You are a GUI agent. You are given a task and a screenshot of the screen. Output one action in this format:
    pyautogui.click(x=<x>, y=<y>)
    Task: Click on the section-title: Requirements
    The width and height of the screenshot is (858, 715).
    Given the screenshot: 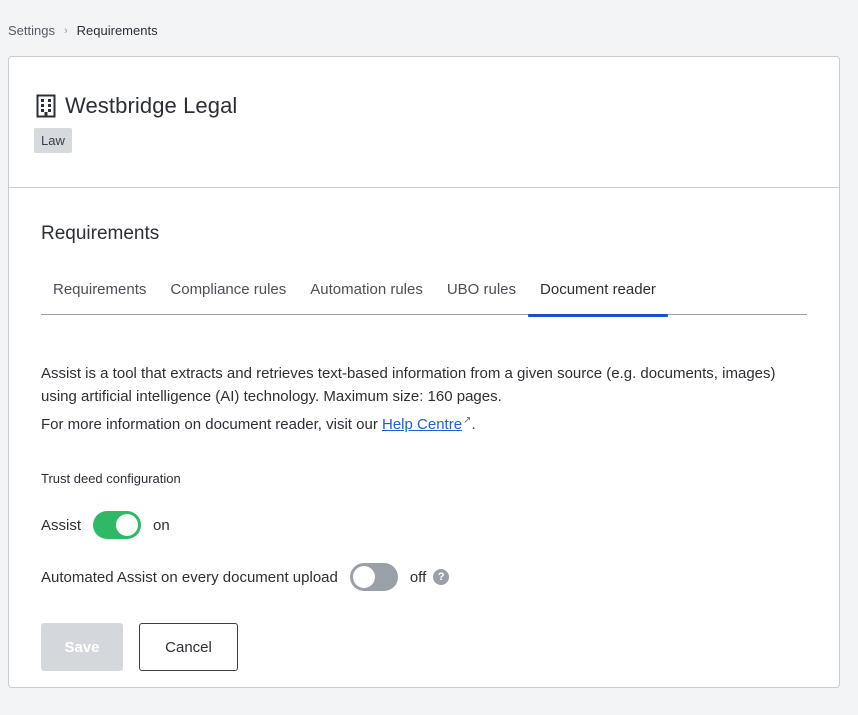 What is the action you would take?
    pyautogui.click(x=100, y=233)
    